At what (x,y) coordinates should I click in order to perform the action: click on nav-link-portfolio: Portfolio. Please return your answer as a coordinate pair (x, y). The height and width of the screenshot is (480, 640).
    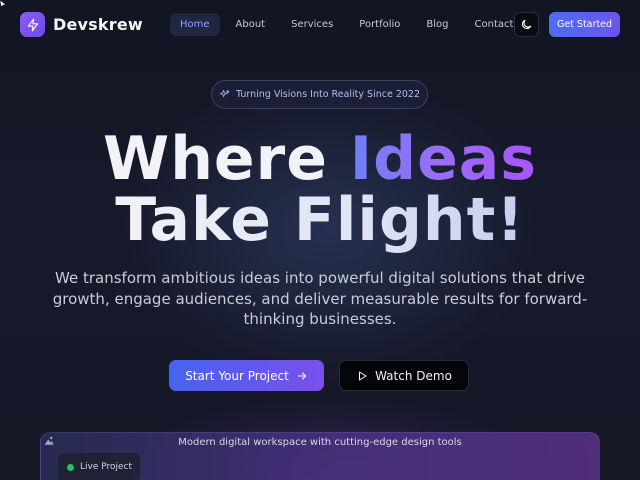
    Looking at the image, I should click on (379, 24).